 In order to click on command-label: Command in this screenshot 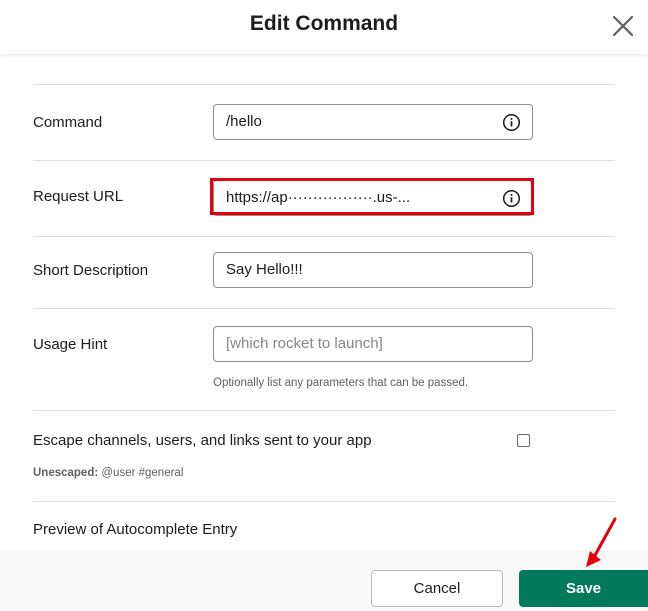, I will do `click(68, 122)`.